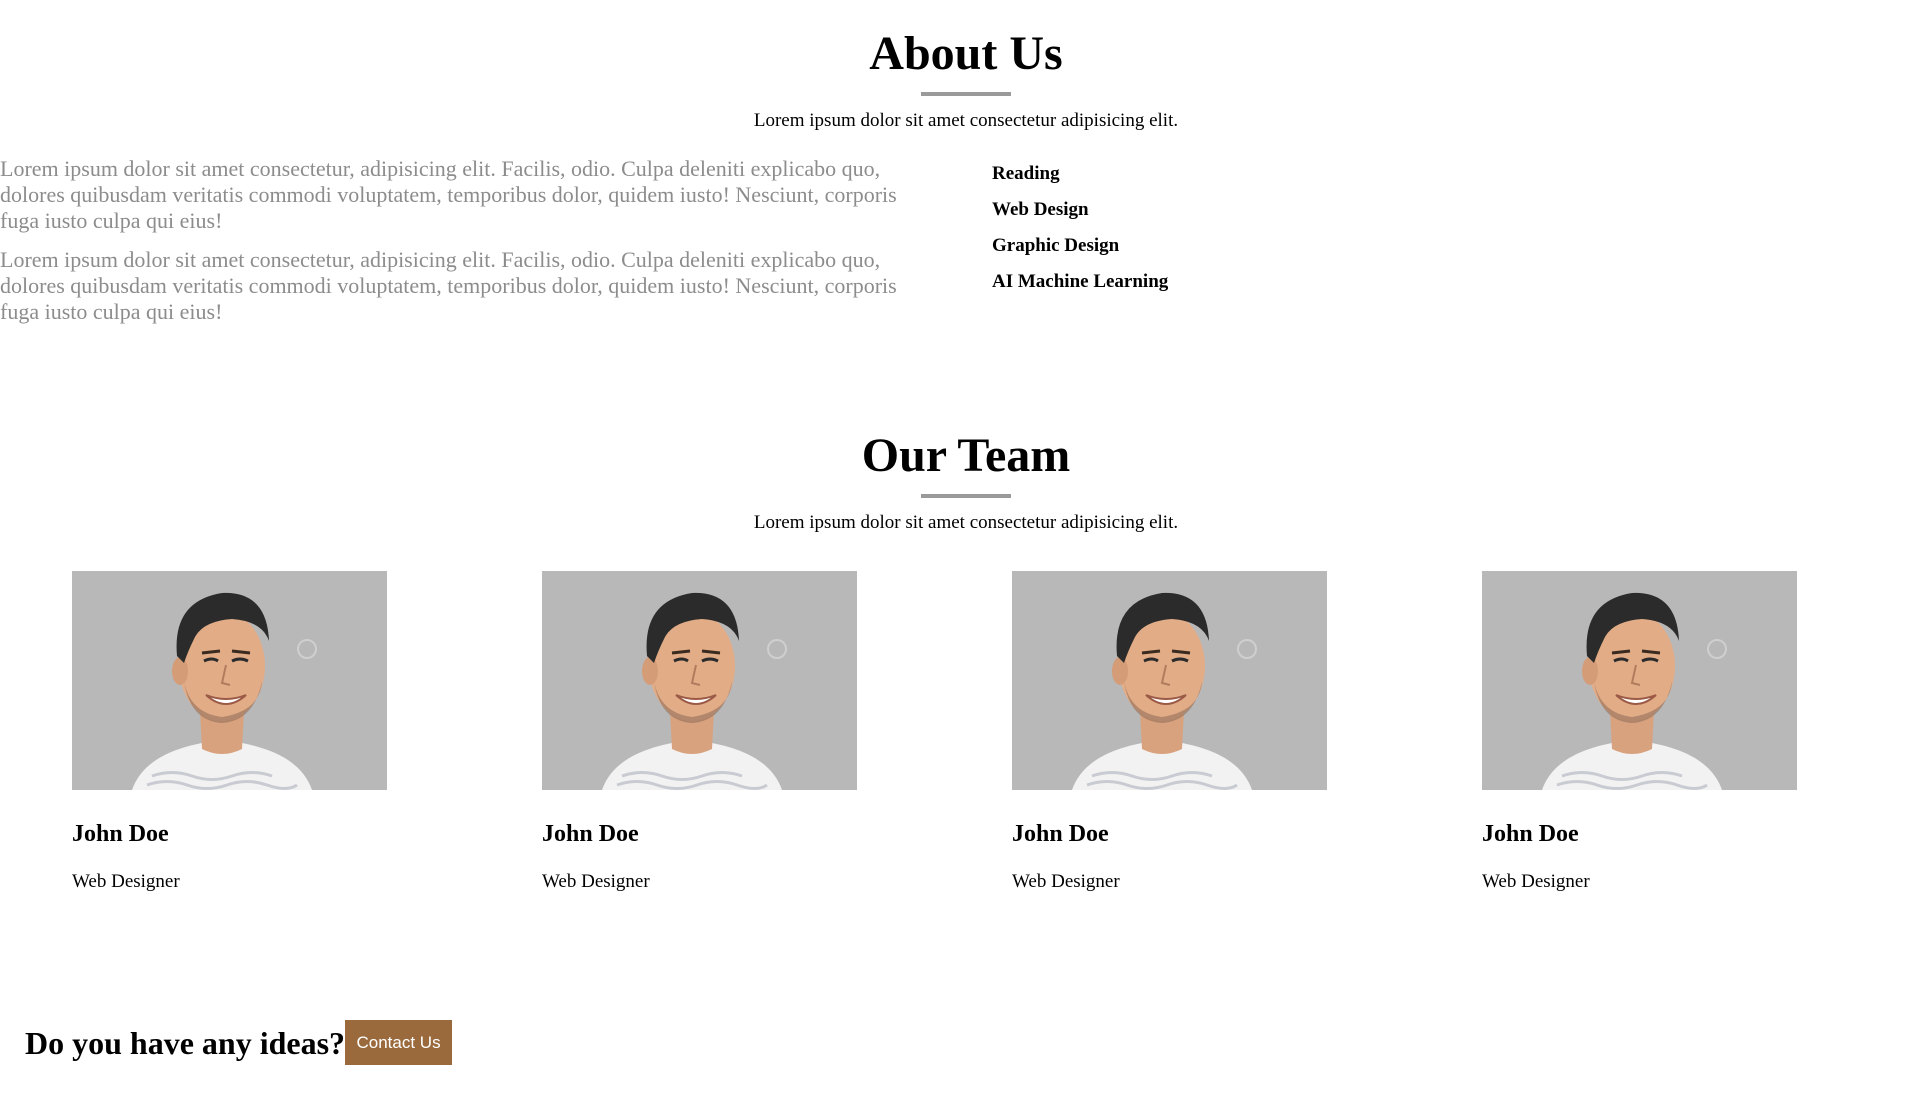 This screenshot has height=1113, width=1920. I want to click on contact-us-button: Contact Us, so click(399, 1042).